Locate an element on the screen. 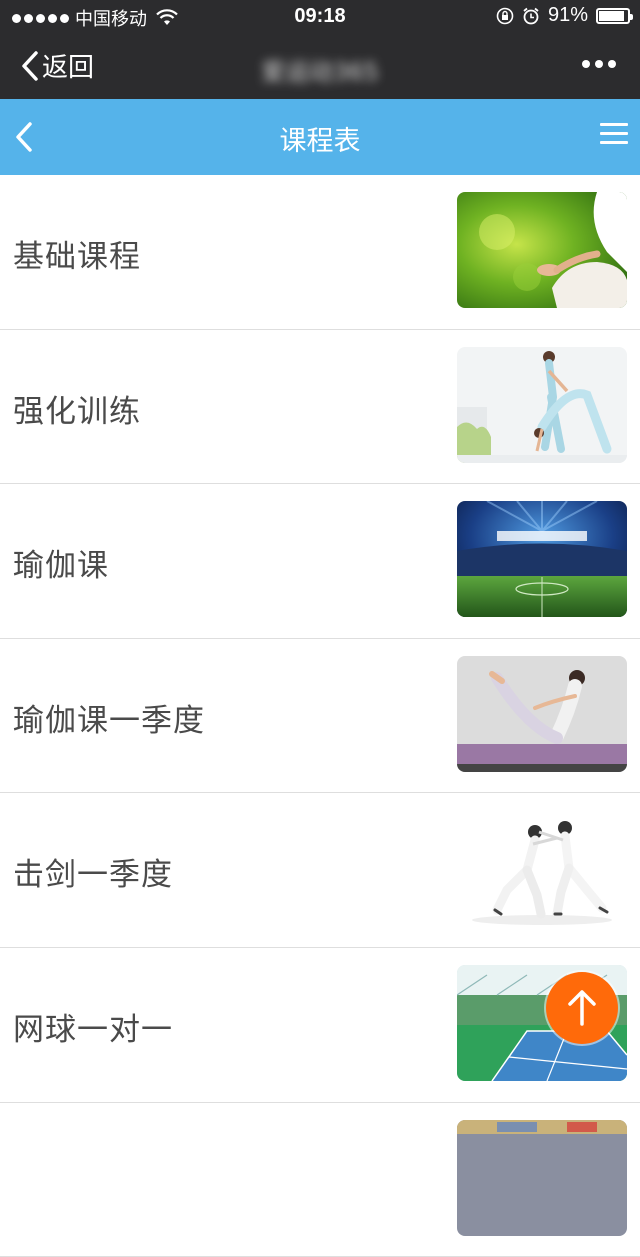 This screenshot has width=640, height=1257. battery-icon is located at coordinates (614, 15).